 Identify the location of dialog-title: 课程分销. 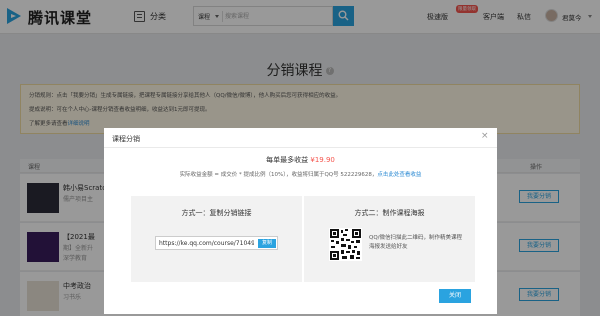
(126, 139).